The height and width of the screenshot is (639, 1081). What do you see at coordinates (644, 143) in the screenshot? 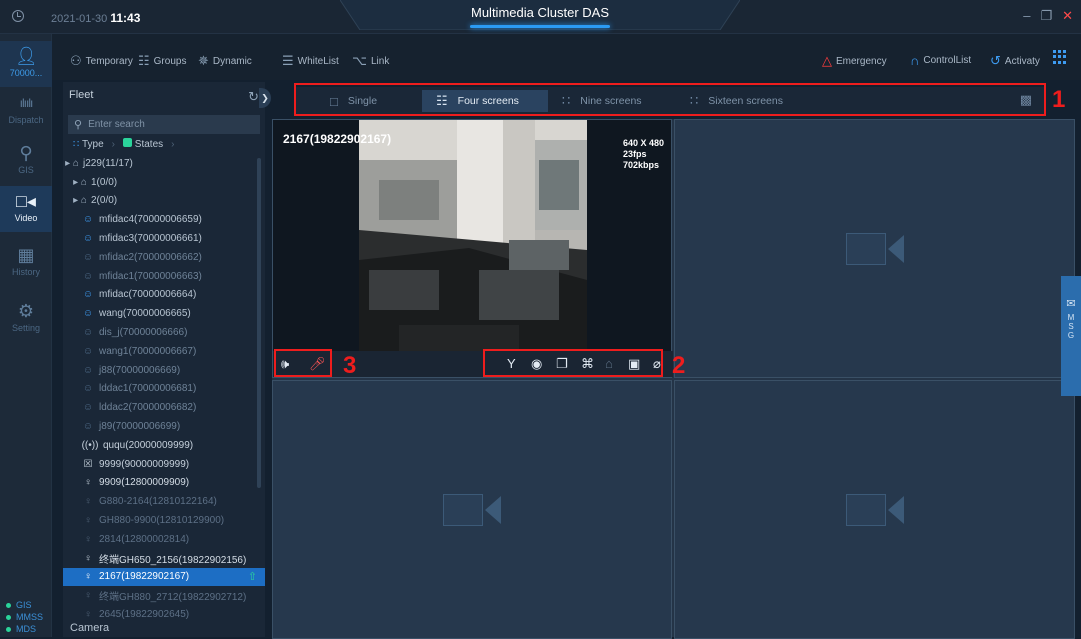
I see `resolution-text: 640 X 480` at bounding box center [644, 143].